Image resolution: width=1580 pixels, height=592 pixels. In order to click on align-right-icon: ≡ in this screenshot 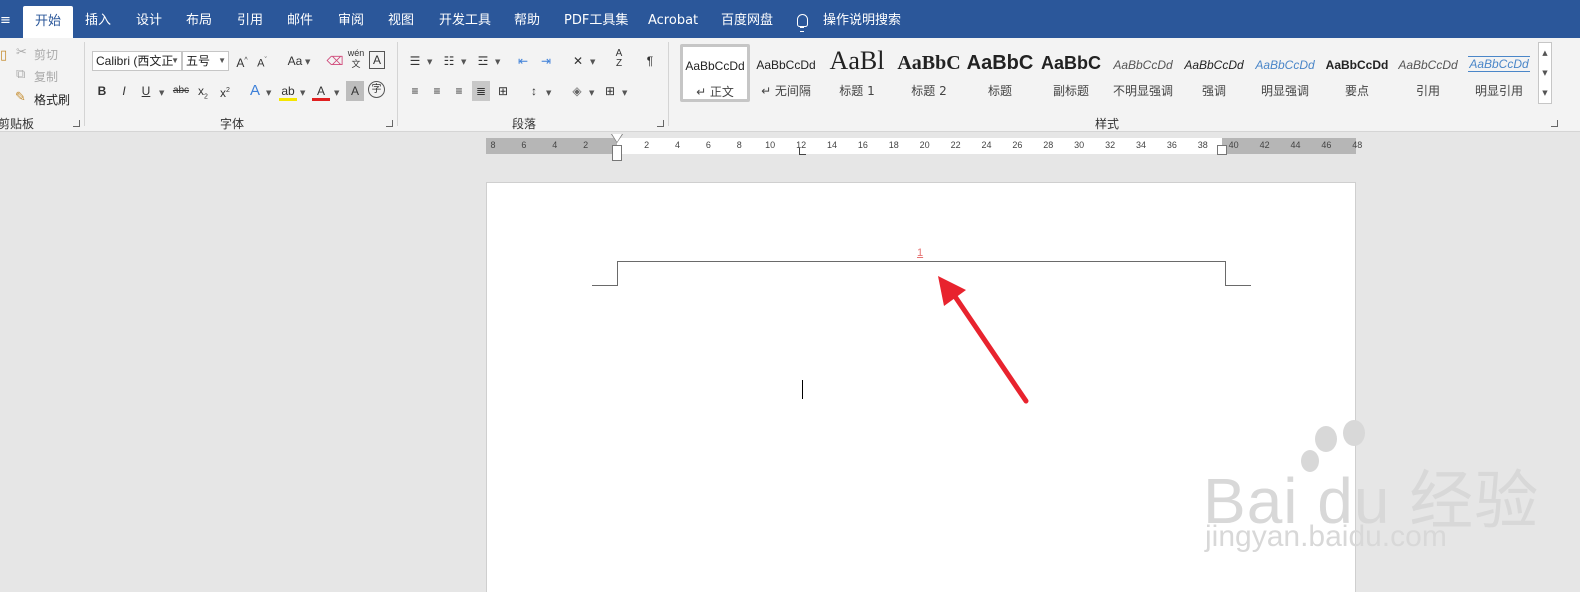, I will do `click(459, 91)`.